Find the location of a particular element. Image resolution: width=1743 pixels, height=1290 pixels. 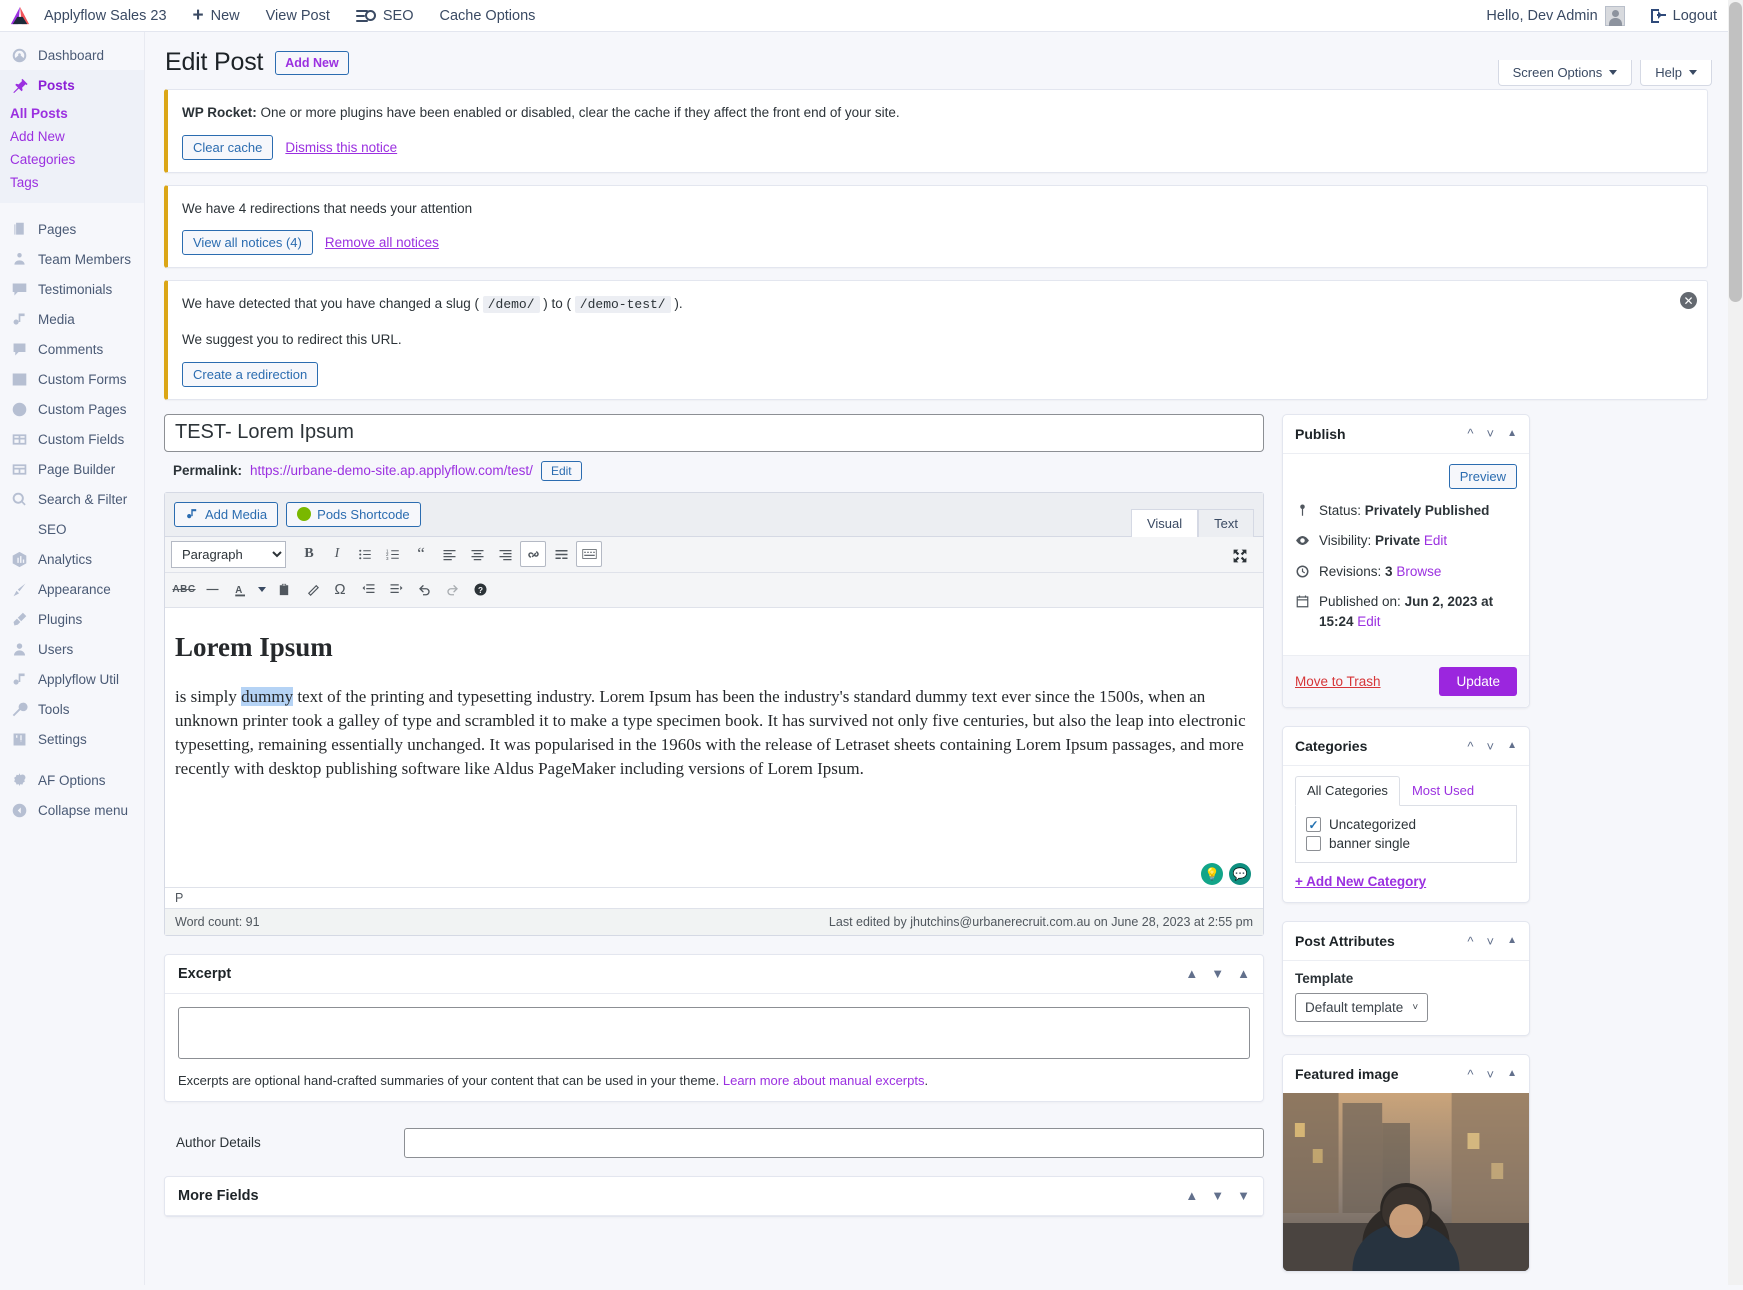

blockquote-icon: “ is located at coordinates (421, 554).